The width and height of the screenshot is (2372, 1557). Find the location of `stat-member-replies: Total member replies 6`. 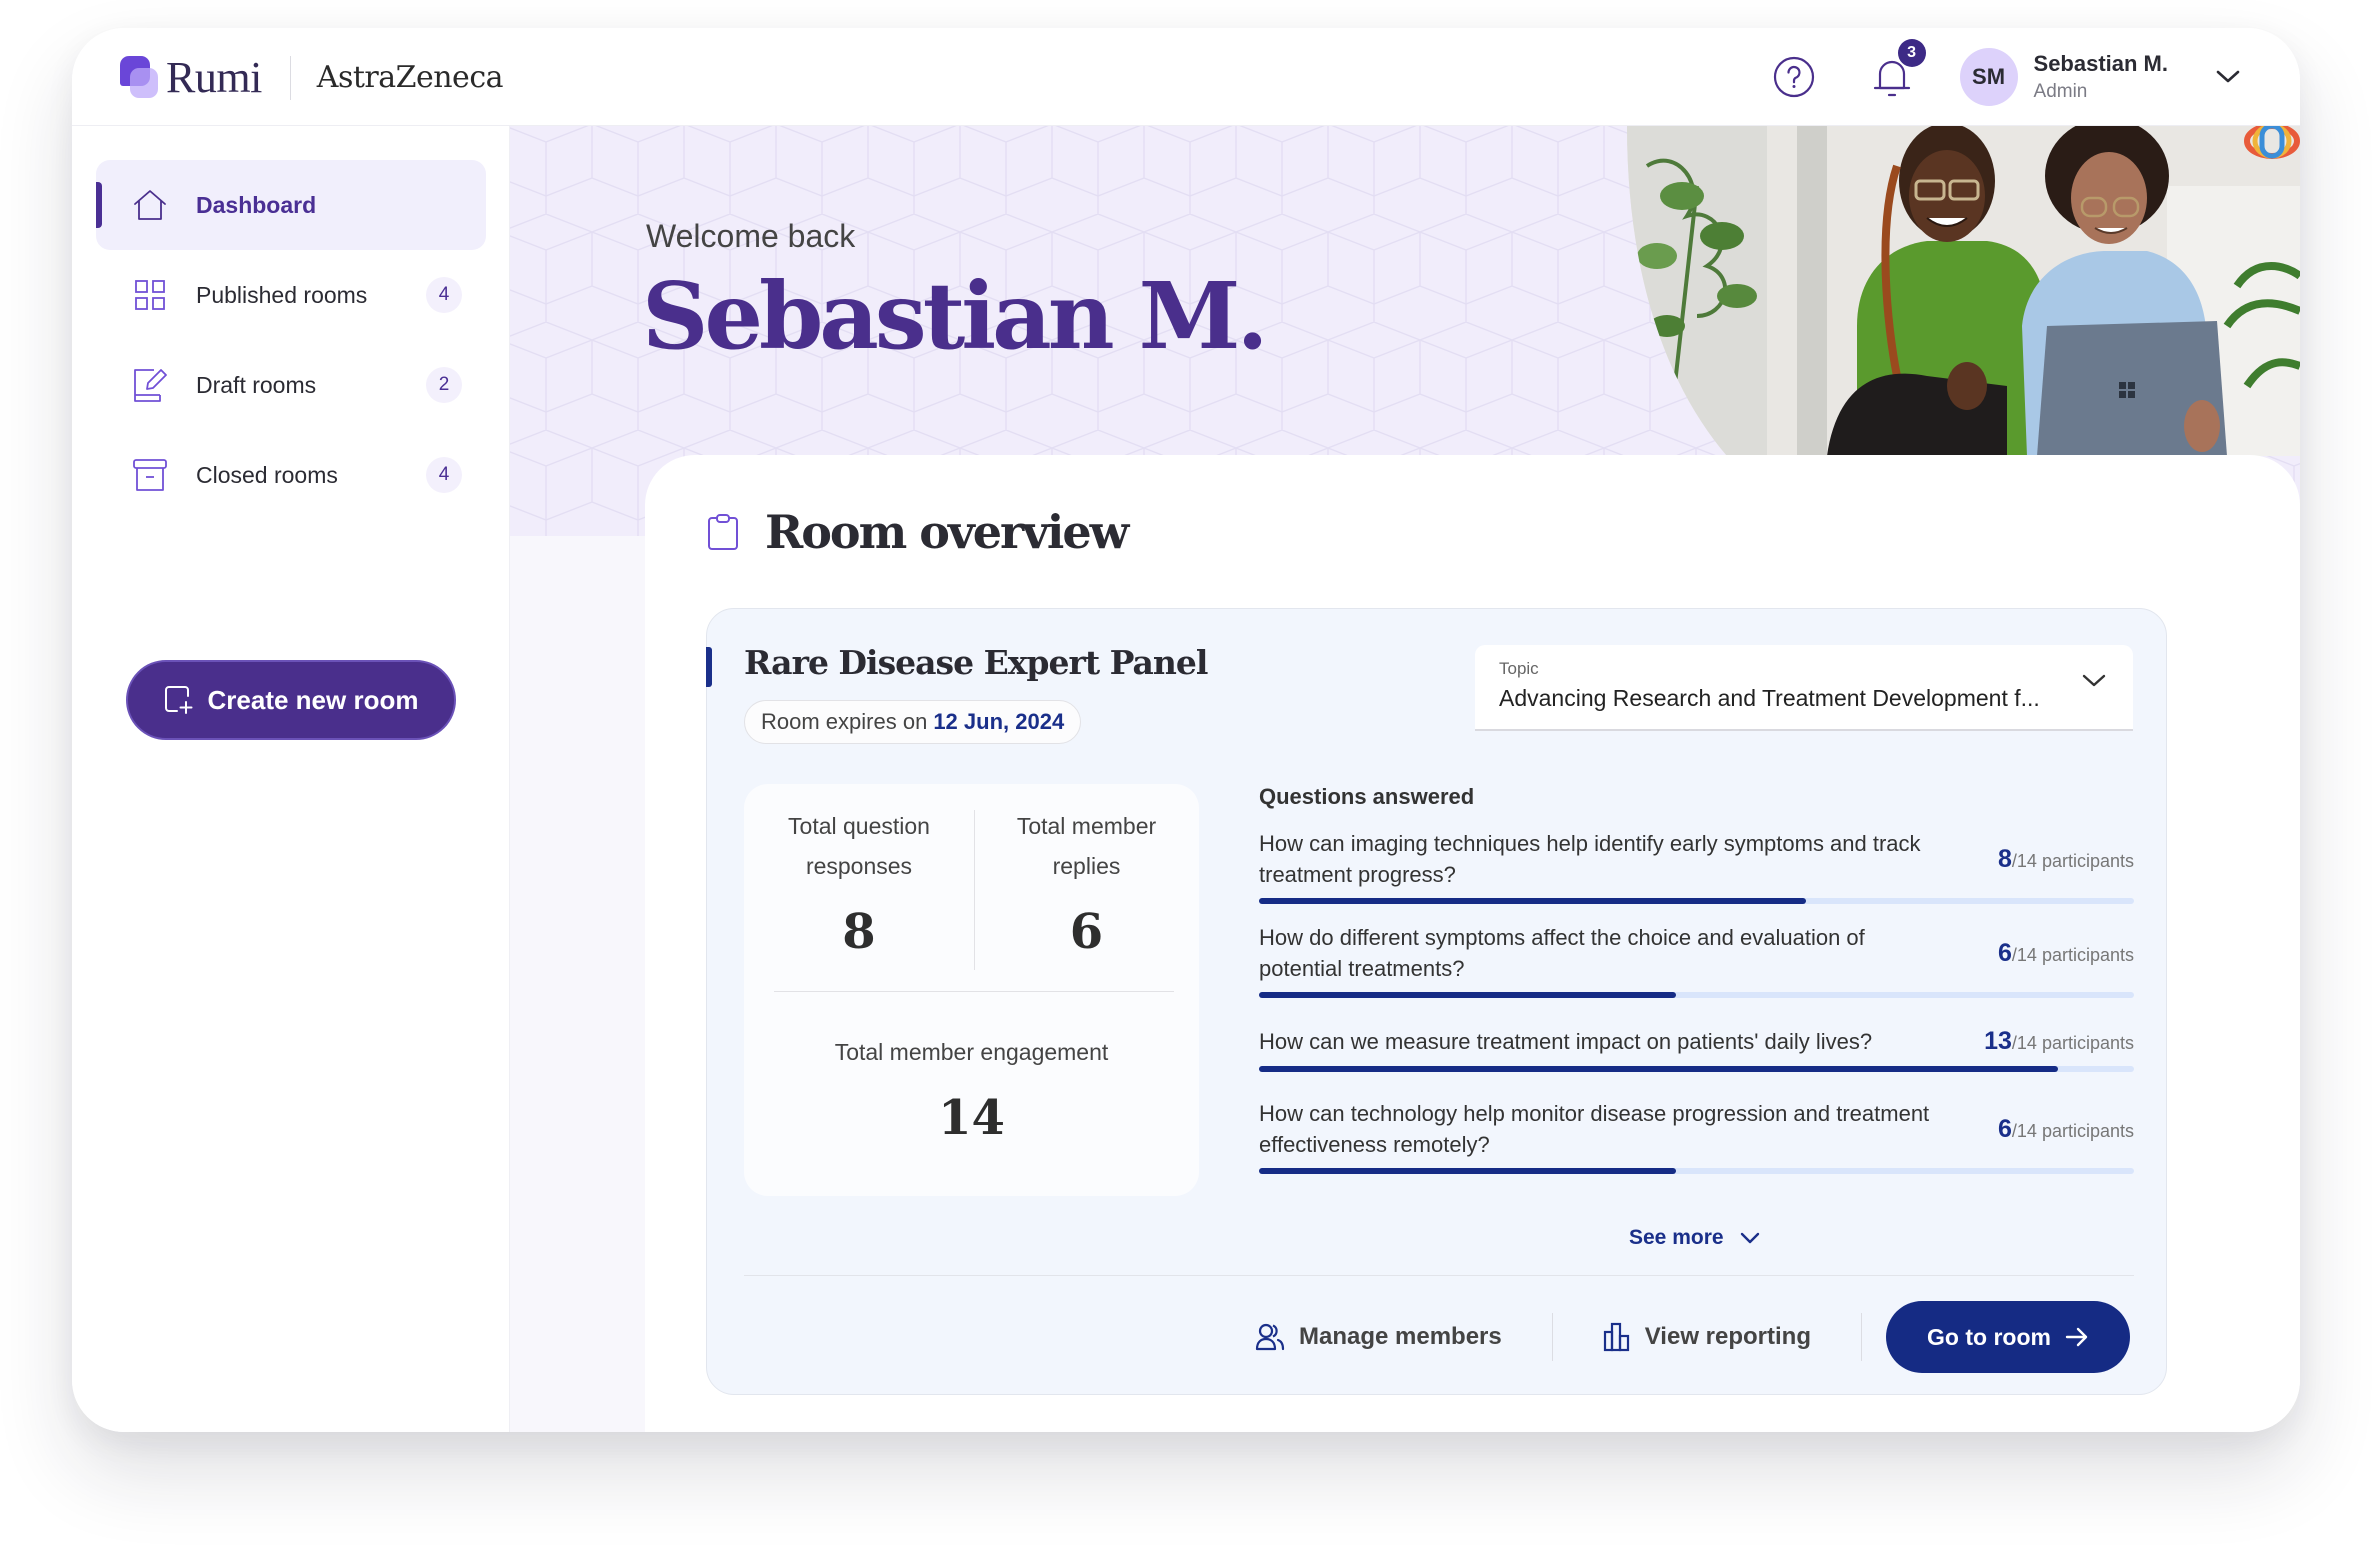

stat-member-replies: Total member replies 6 is located at coordinates (1086, 883).